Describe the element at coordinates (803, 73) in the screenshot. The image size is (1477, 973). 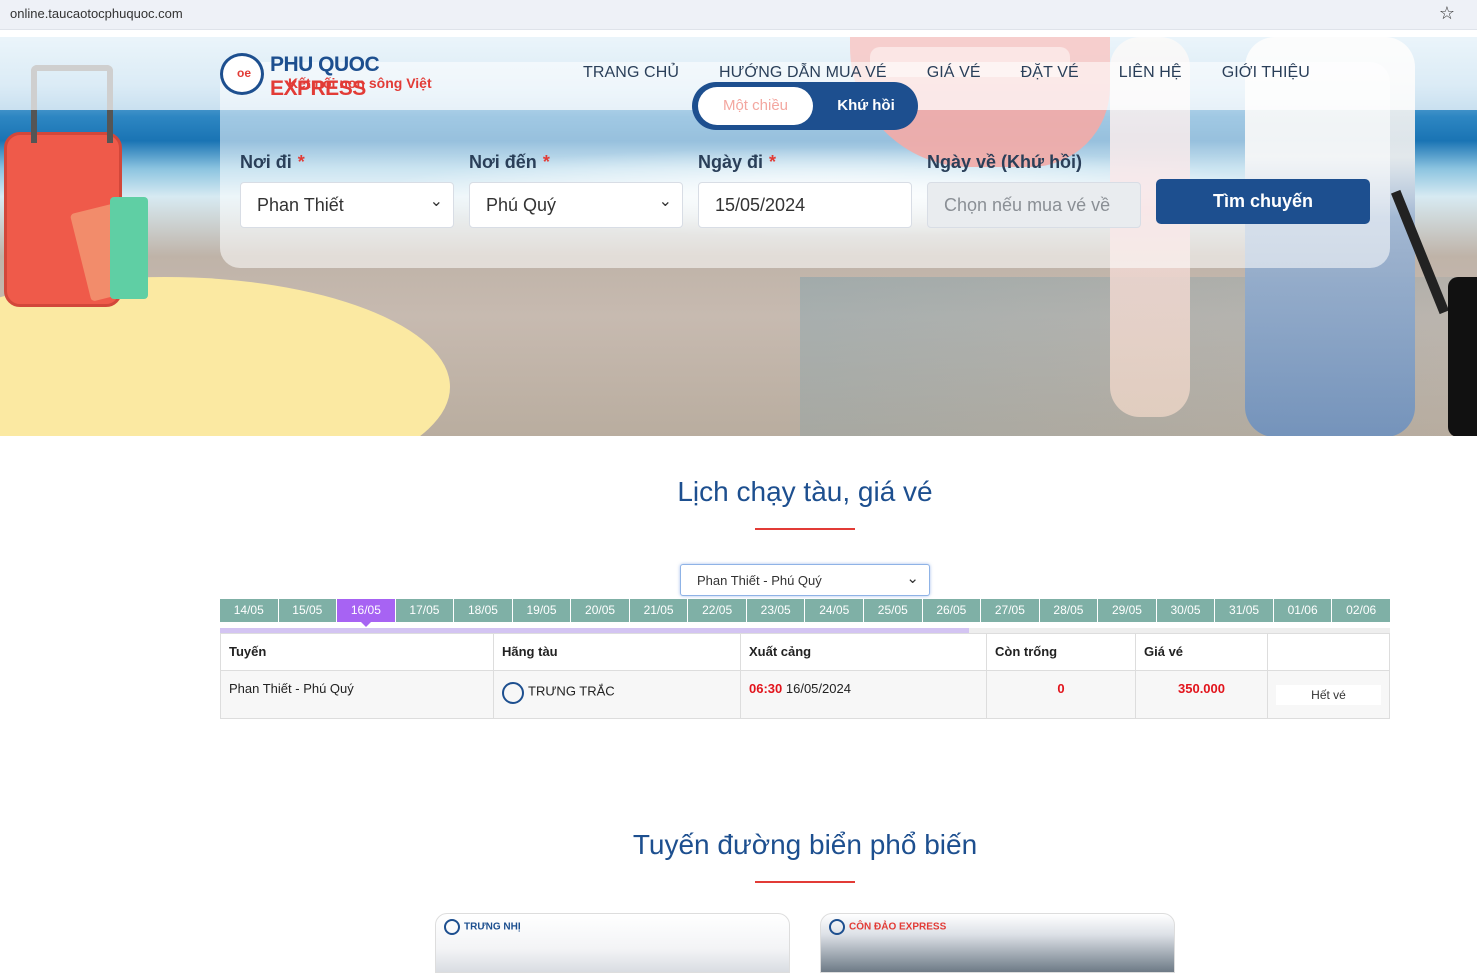
I see `nav-guide: HƯỚNG DẪN MUA VÉ` at that location.